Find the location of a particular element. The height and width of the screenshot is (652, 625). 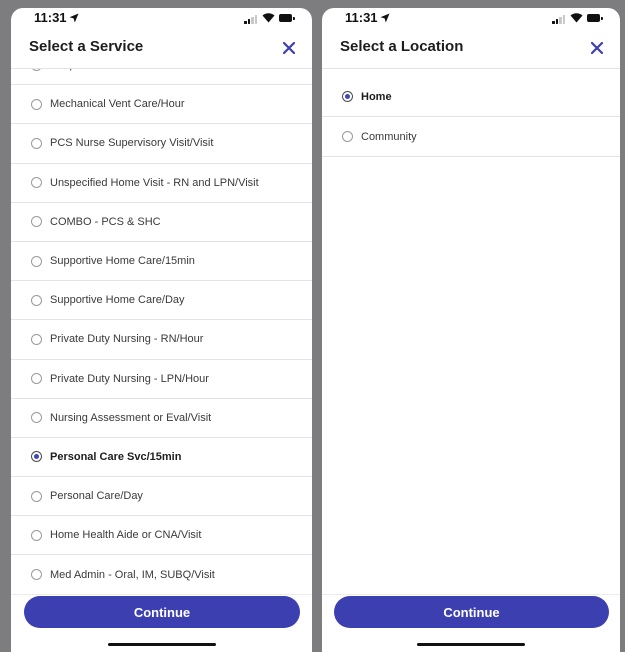

location-option: Home is located at coordinates (471, 97).